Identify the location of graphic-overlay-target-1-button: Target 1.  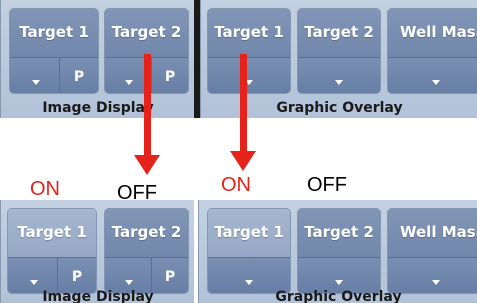
(249, 51).